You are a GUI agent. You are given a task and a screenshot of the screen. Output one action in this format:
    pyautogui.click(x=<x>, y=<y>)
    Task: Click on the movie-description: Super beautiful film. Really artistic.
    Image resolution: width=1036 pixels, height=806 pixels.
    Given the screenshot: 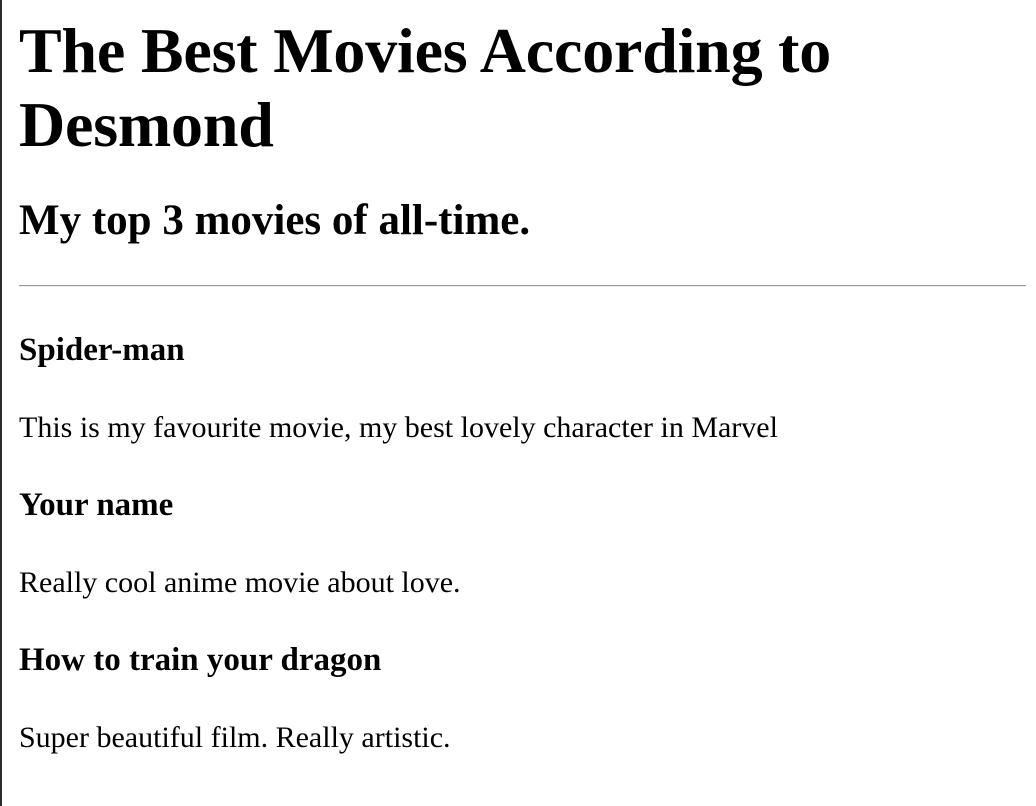 What is the action you would take?
    pyautogui.click(x=235, y=737)
    